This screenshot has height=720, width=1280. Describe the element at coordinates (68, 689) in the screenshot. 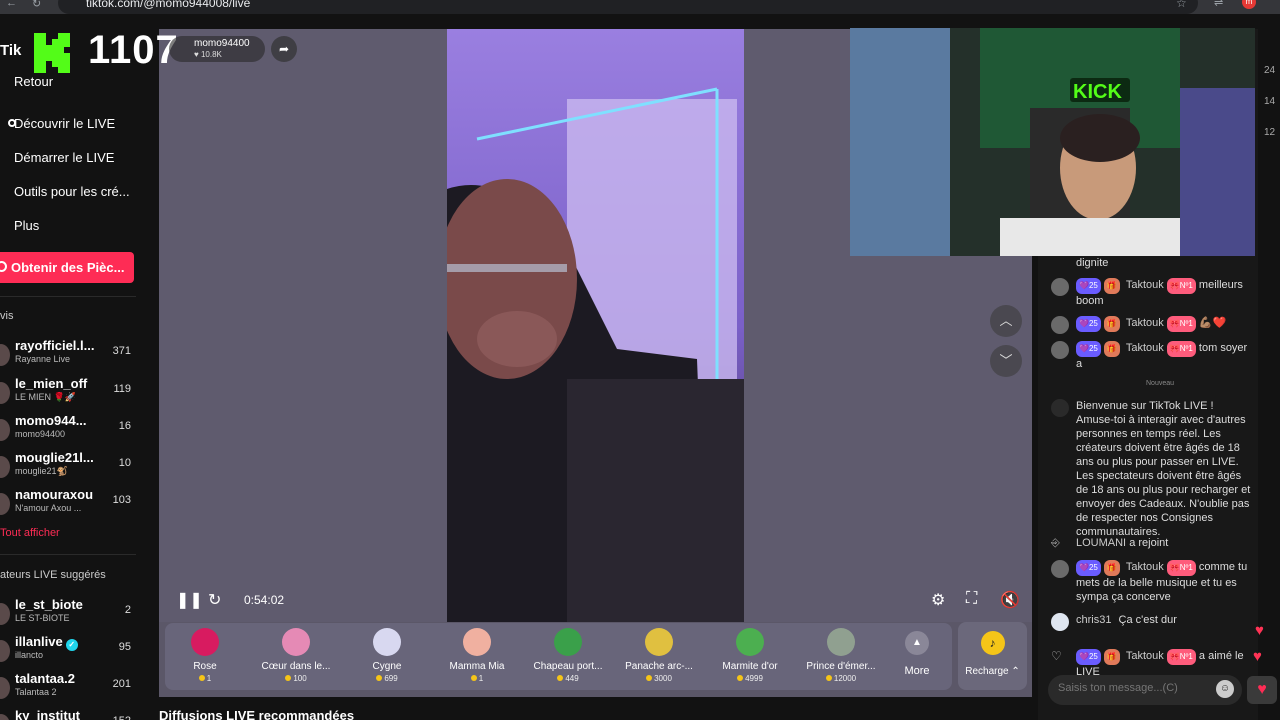

I see `suggested-account: talantaa.2 Talantaa 2 201` at that location.